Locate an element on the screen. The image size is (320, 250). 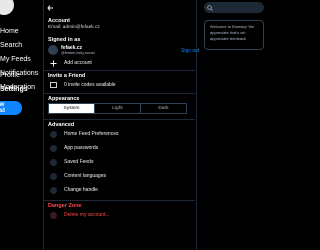
app-passwords-button: App passwords is located at coordinates (120, 148).